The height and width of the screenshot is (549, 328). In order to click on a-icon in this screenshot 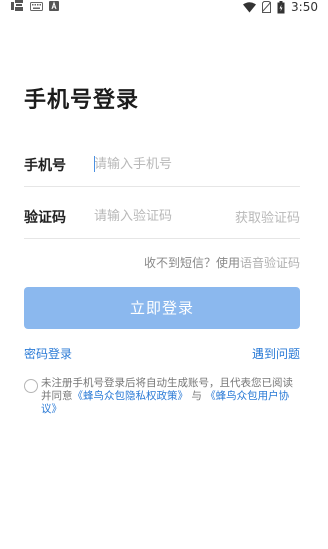, I will do `click(54, 7)`.